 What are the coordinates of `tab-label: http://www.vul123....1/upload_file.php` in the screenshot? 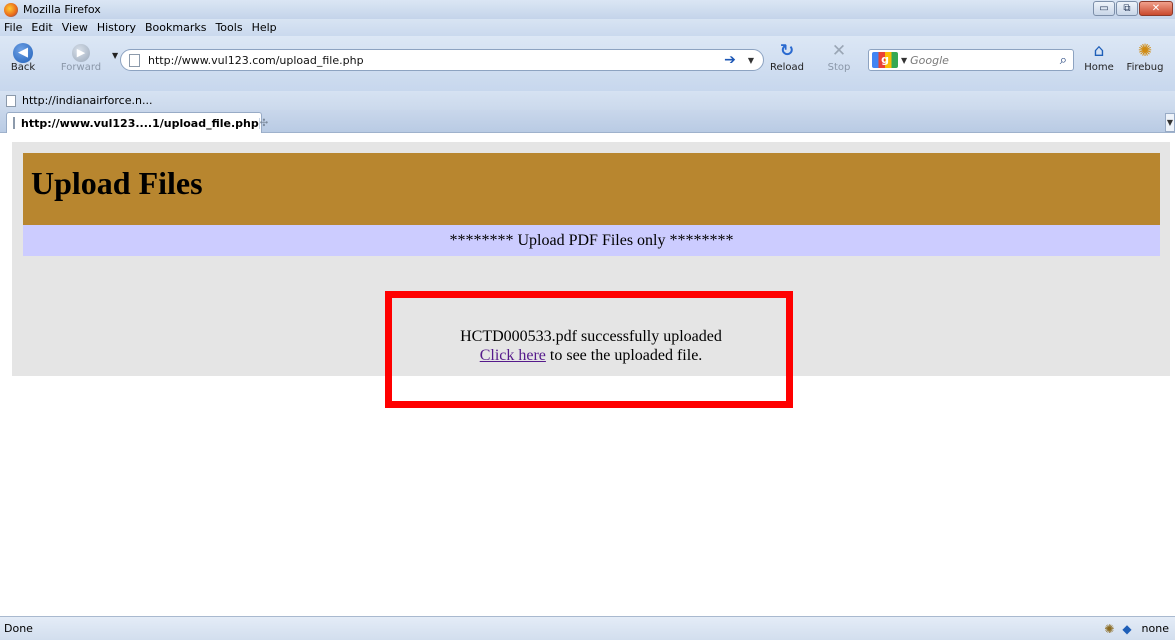 It's located at (140, 123).